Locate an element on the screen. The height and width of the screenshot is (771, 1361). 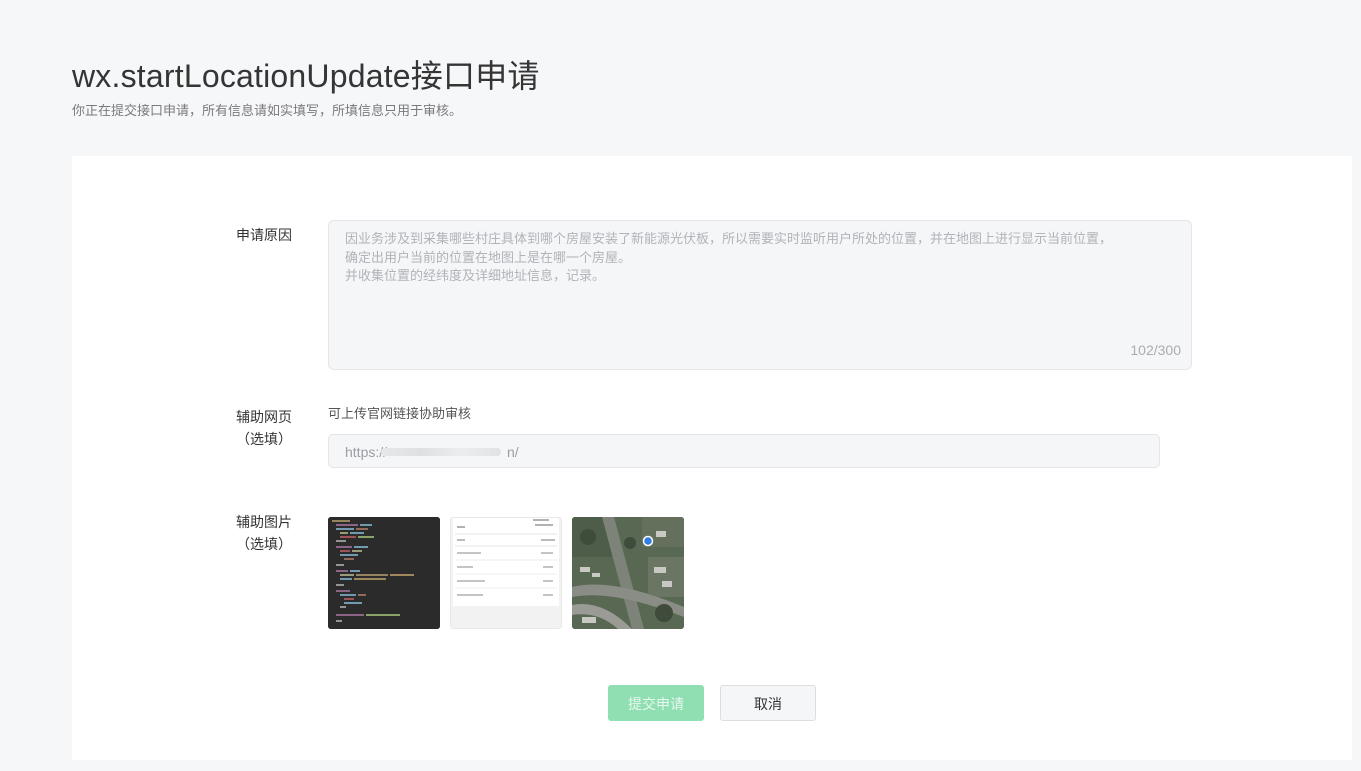
settings-list-screenshot-icon is located at coordinates (506, 573).